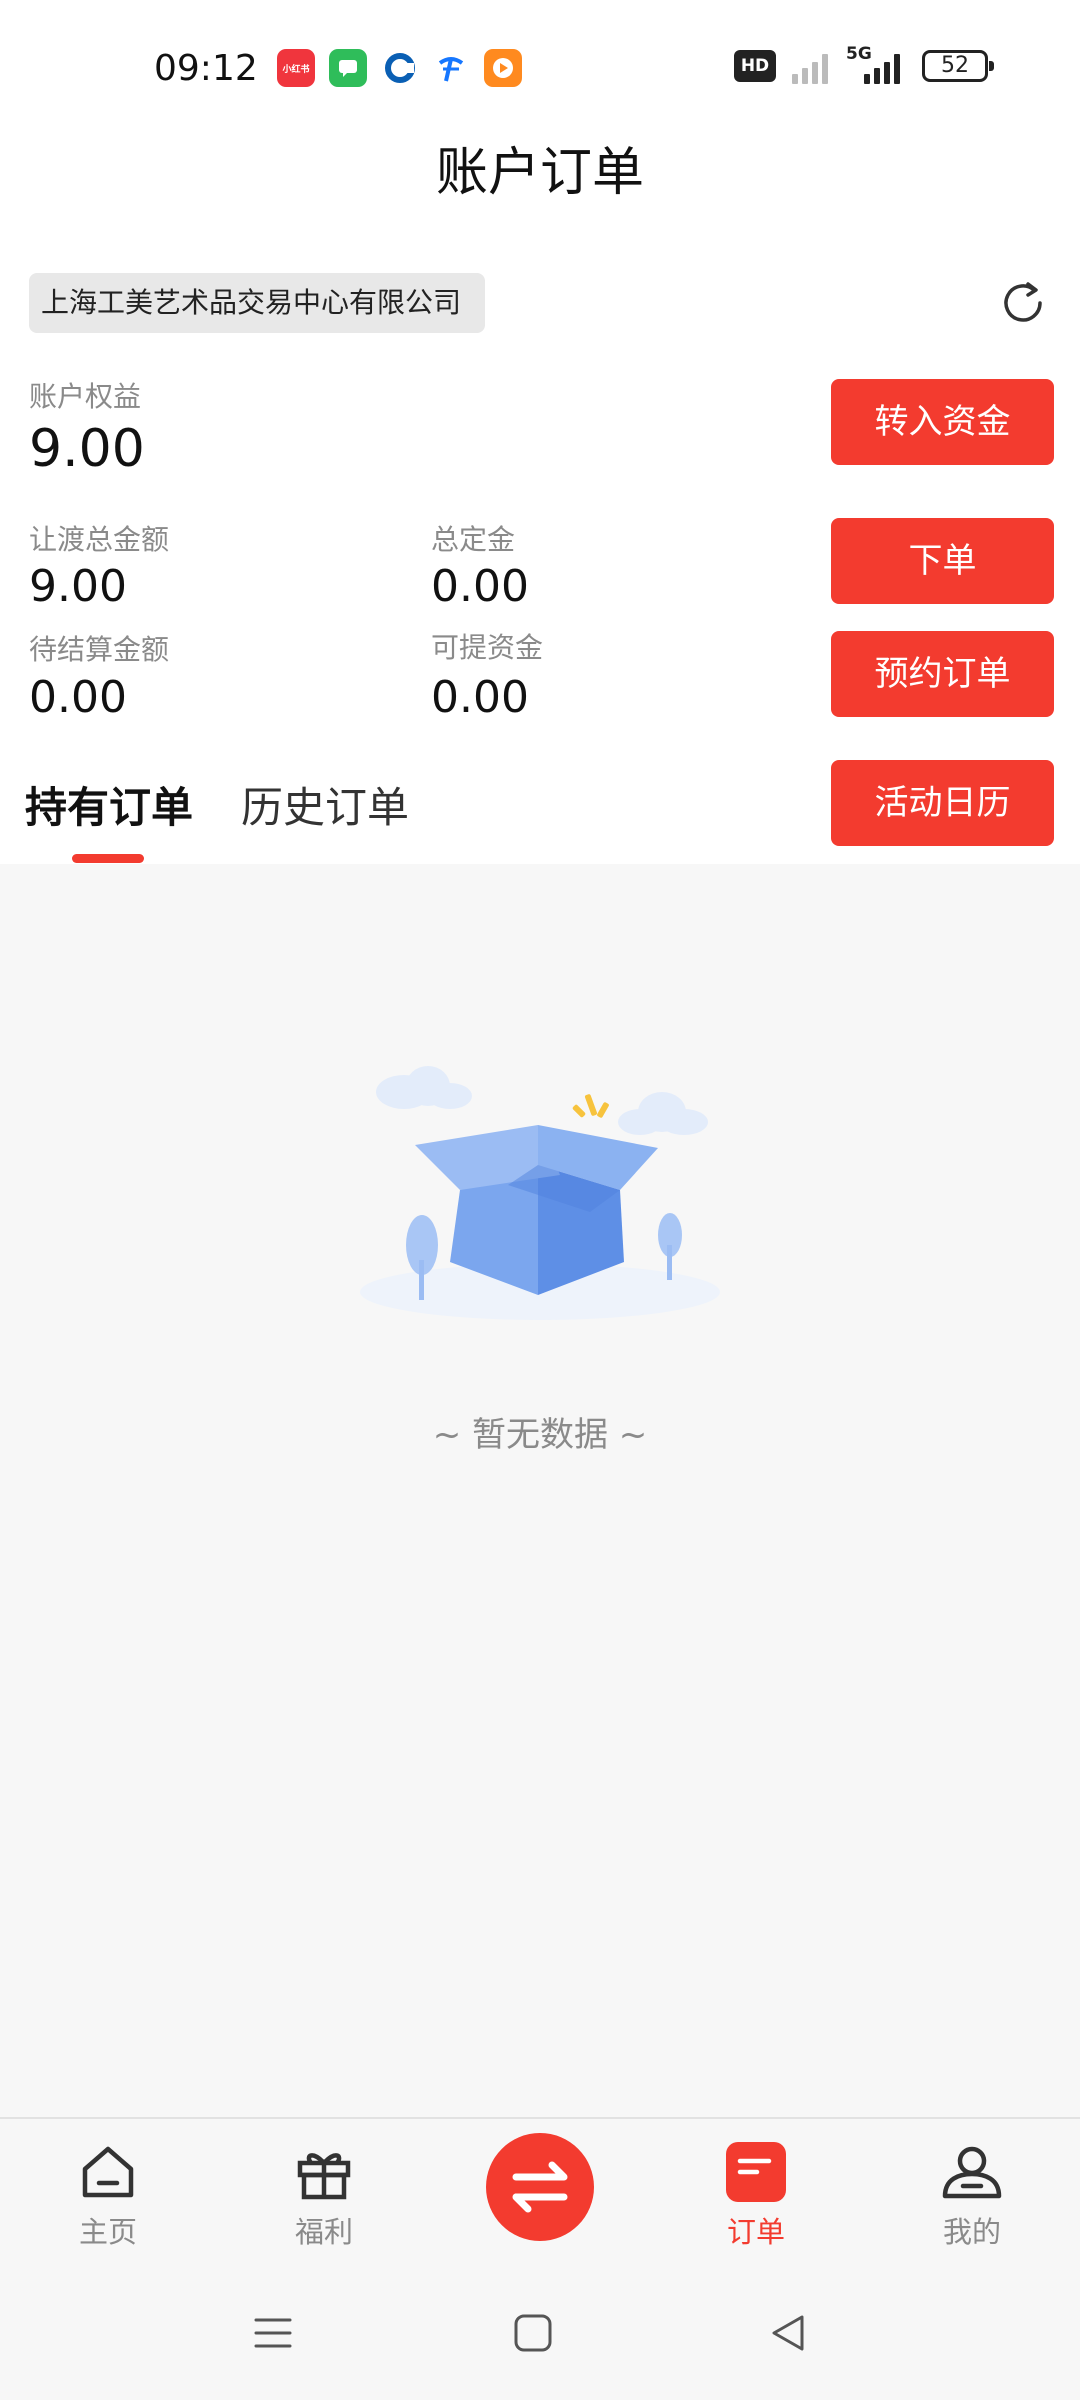  I want to click on nav-orders-label: 订单, so click(755, 2232).